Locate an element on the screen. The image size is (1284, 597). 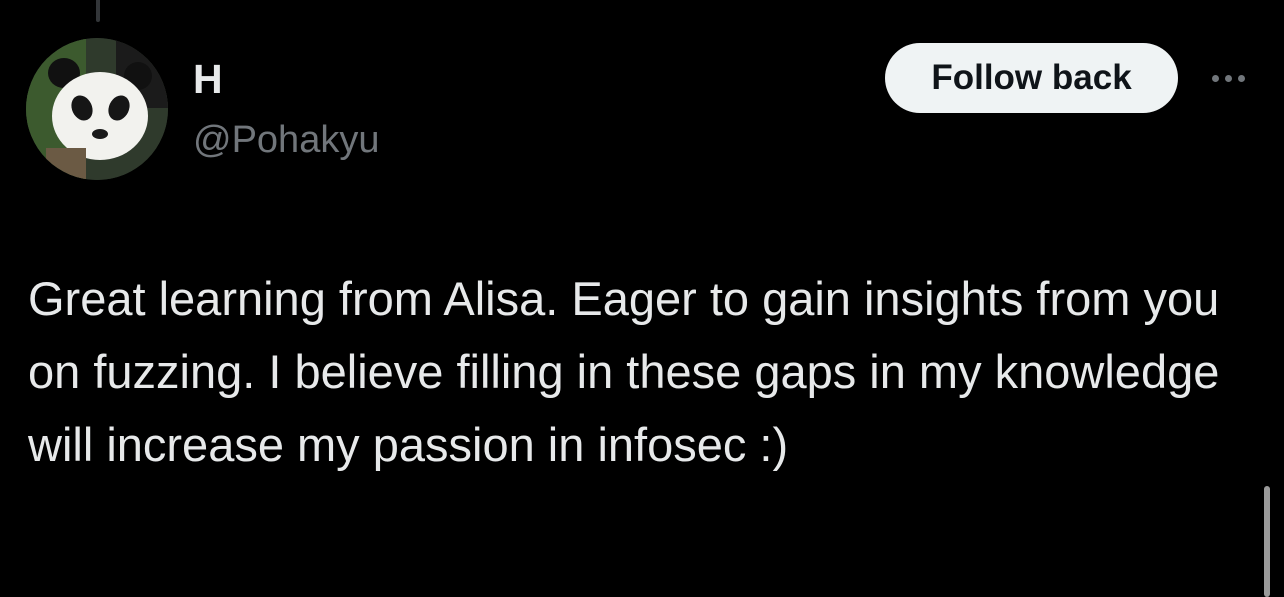
panda-avatar-image is located at coordinates (97, 109).